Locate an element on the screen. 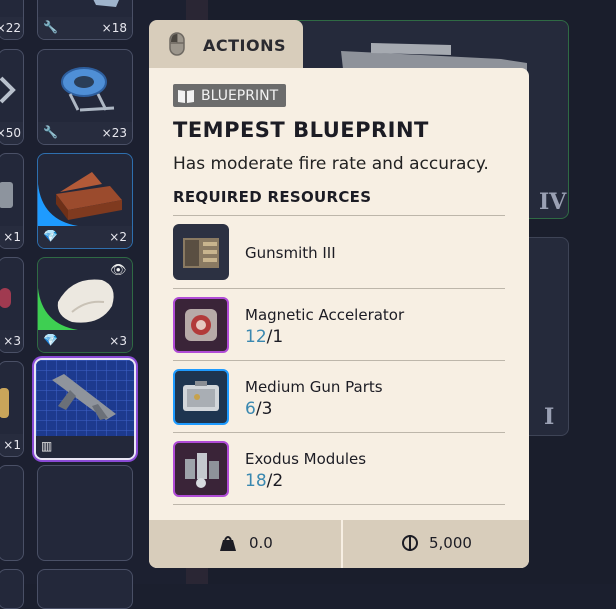 The width and height of the screenshot is (616, 609). magnetic-accelerator-icon is located at coordinates (201, 325).